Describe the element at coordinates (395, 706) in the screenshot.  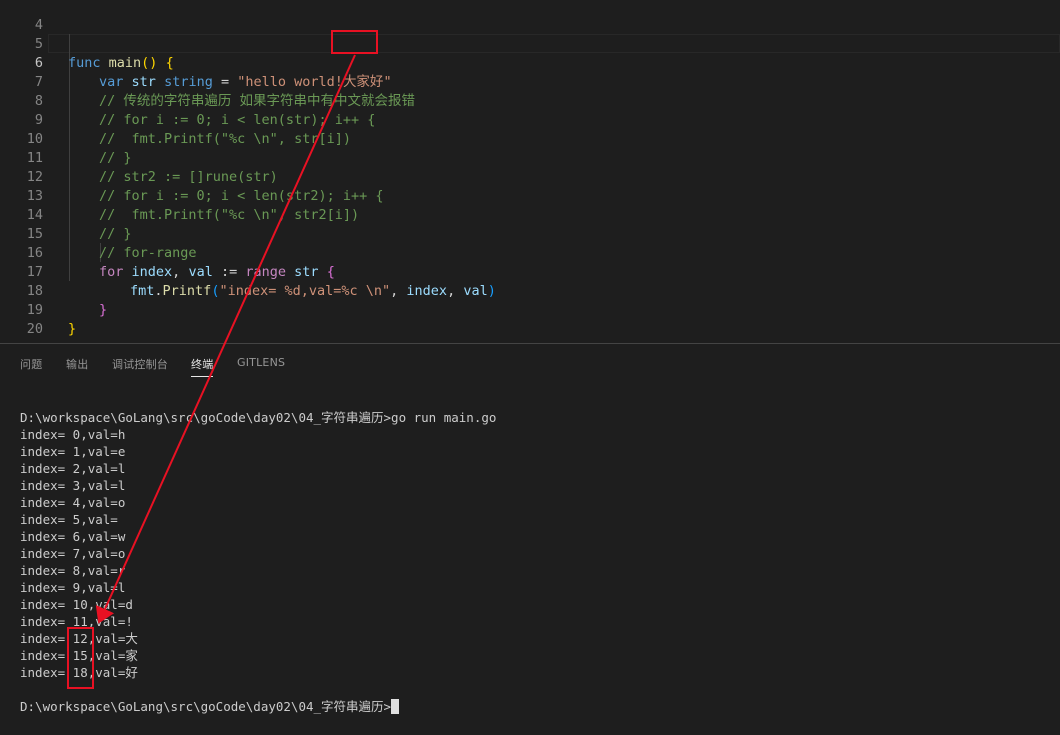
I see `terminal-cursor` at that location.